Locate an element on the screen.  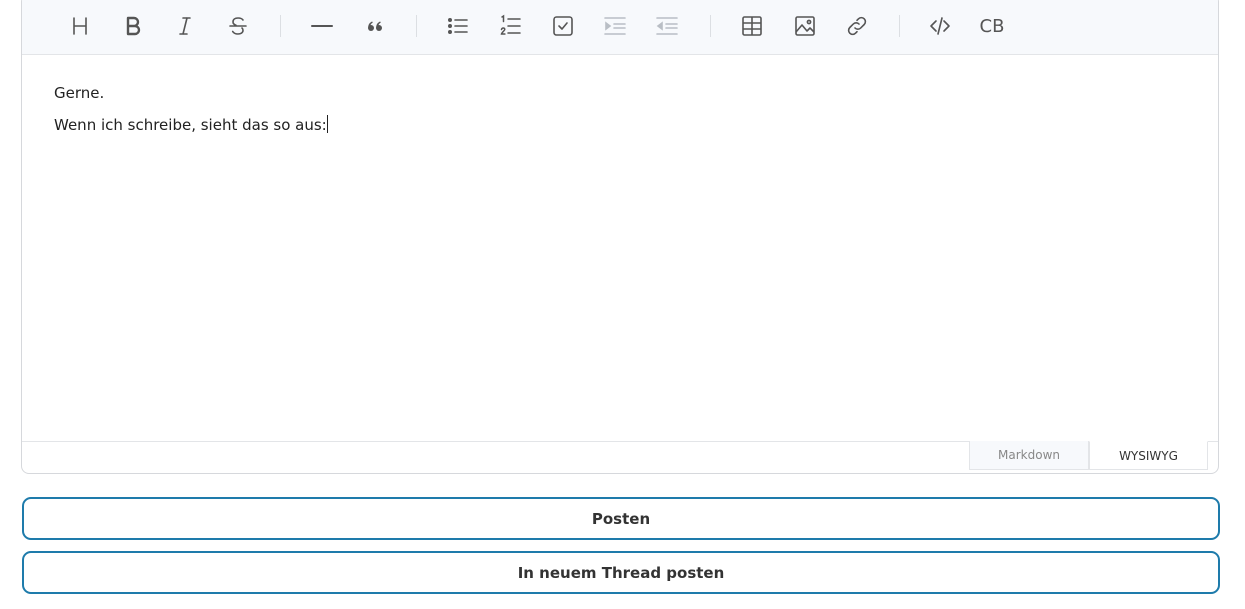
ordered-list-button is located at coordinates (511, 26).